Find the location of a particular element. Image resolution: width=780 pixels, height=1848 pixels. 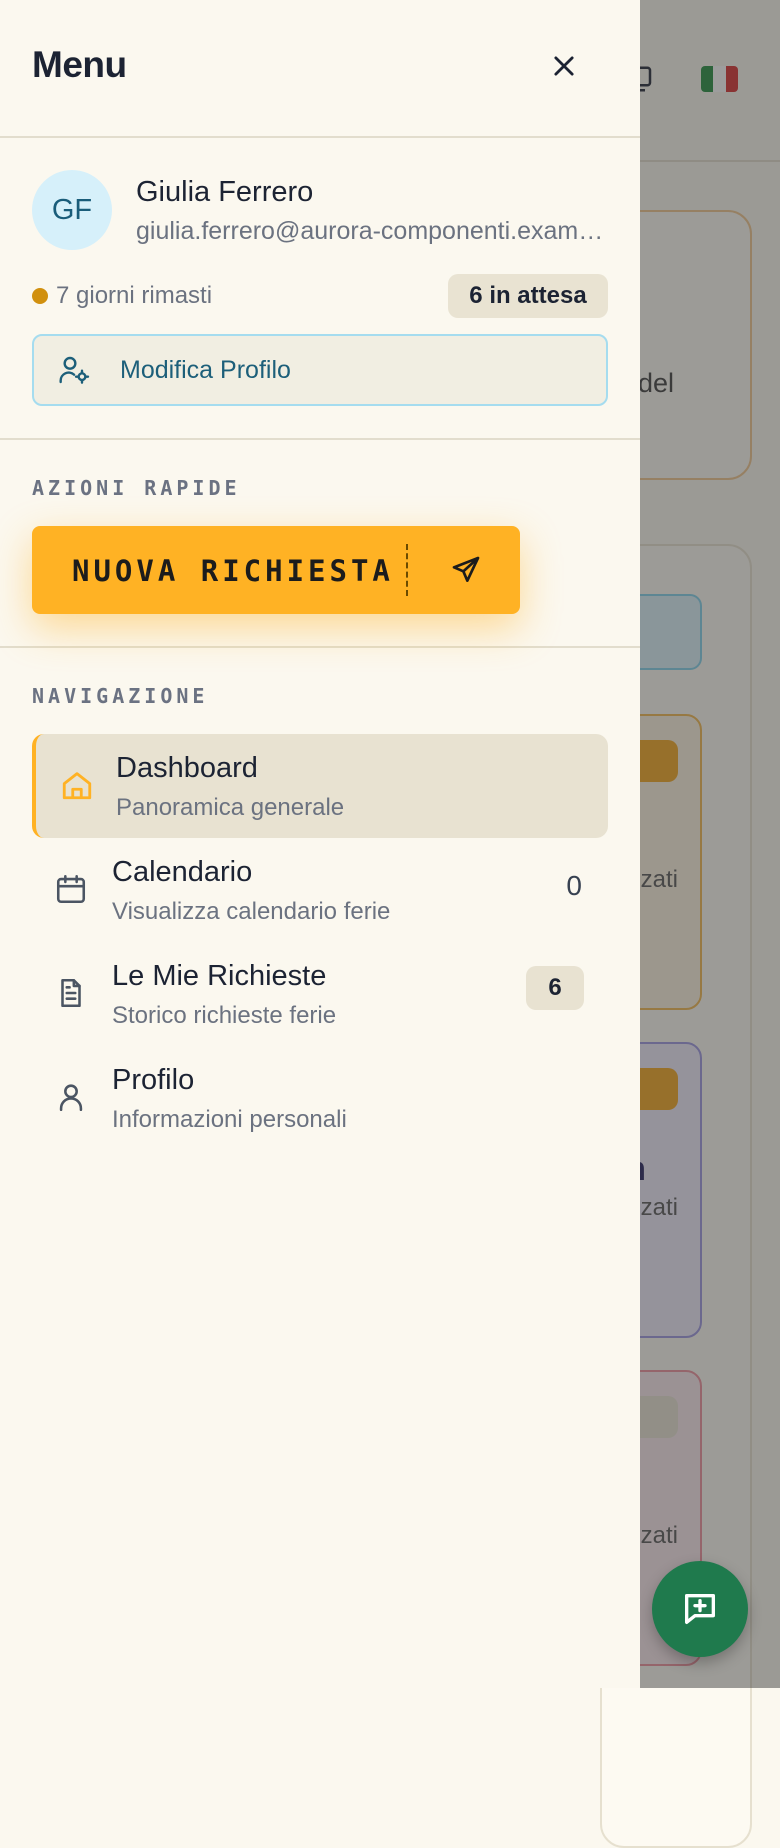

quick-actions-section: AZIONI RAPIDE NUOVA RICHIESTA is located at coordinates (320, 544).